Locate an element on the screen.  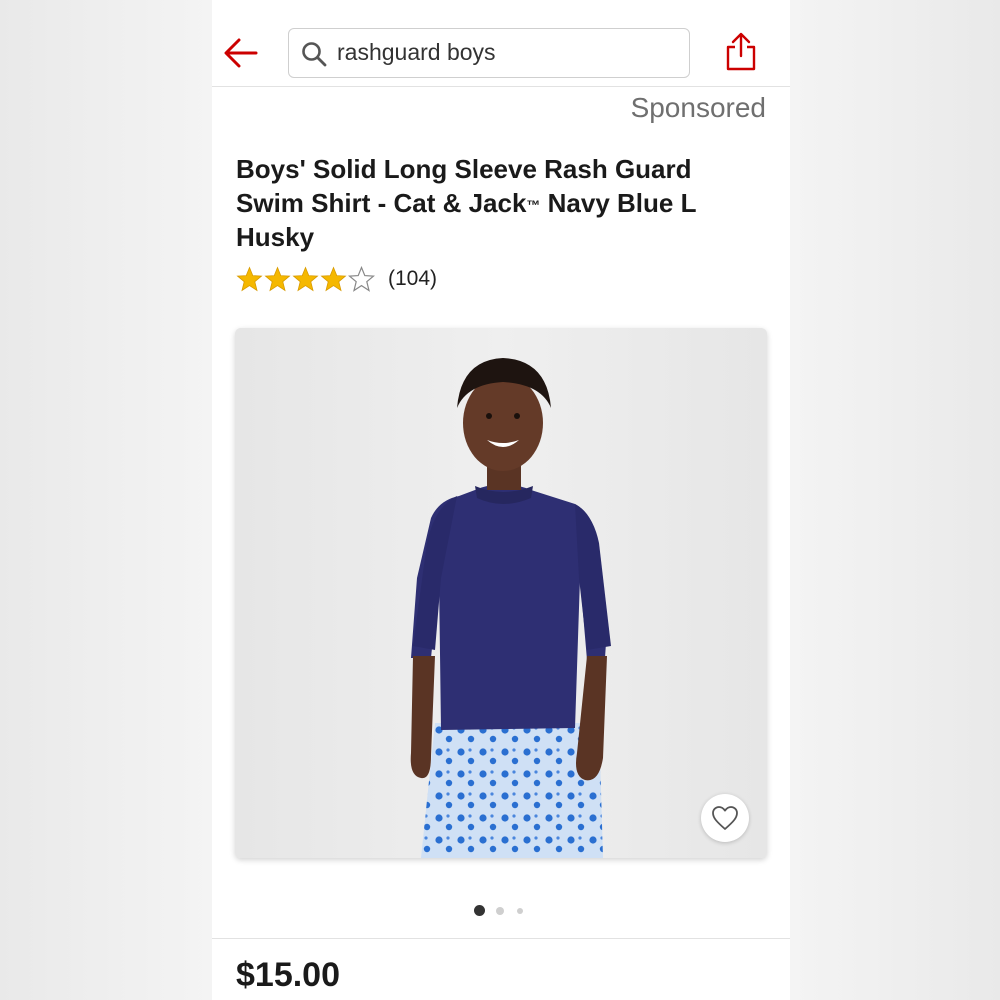
favorite-button is located at coordinates (725, 818).